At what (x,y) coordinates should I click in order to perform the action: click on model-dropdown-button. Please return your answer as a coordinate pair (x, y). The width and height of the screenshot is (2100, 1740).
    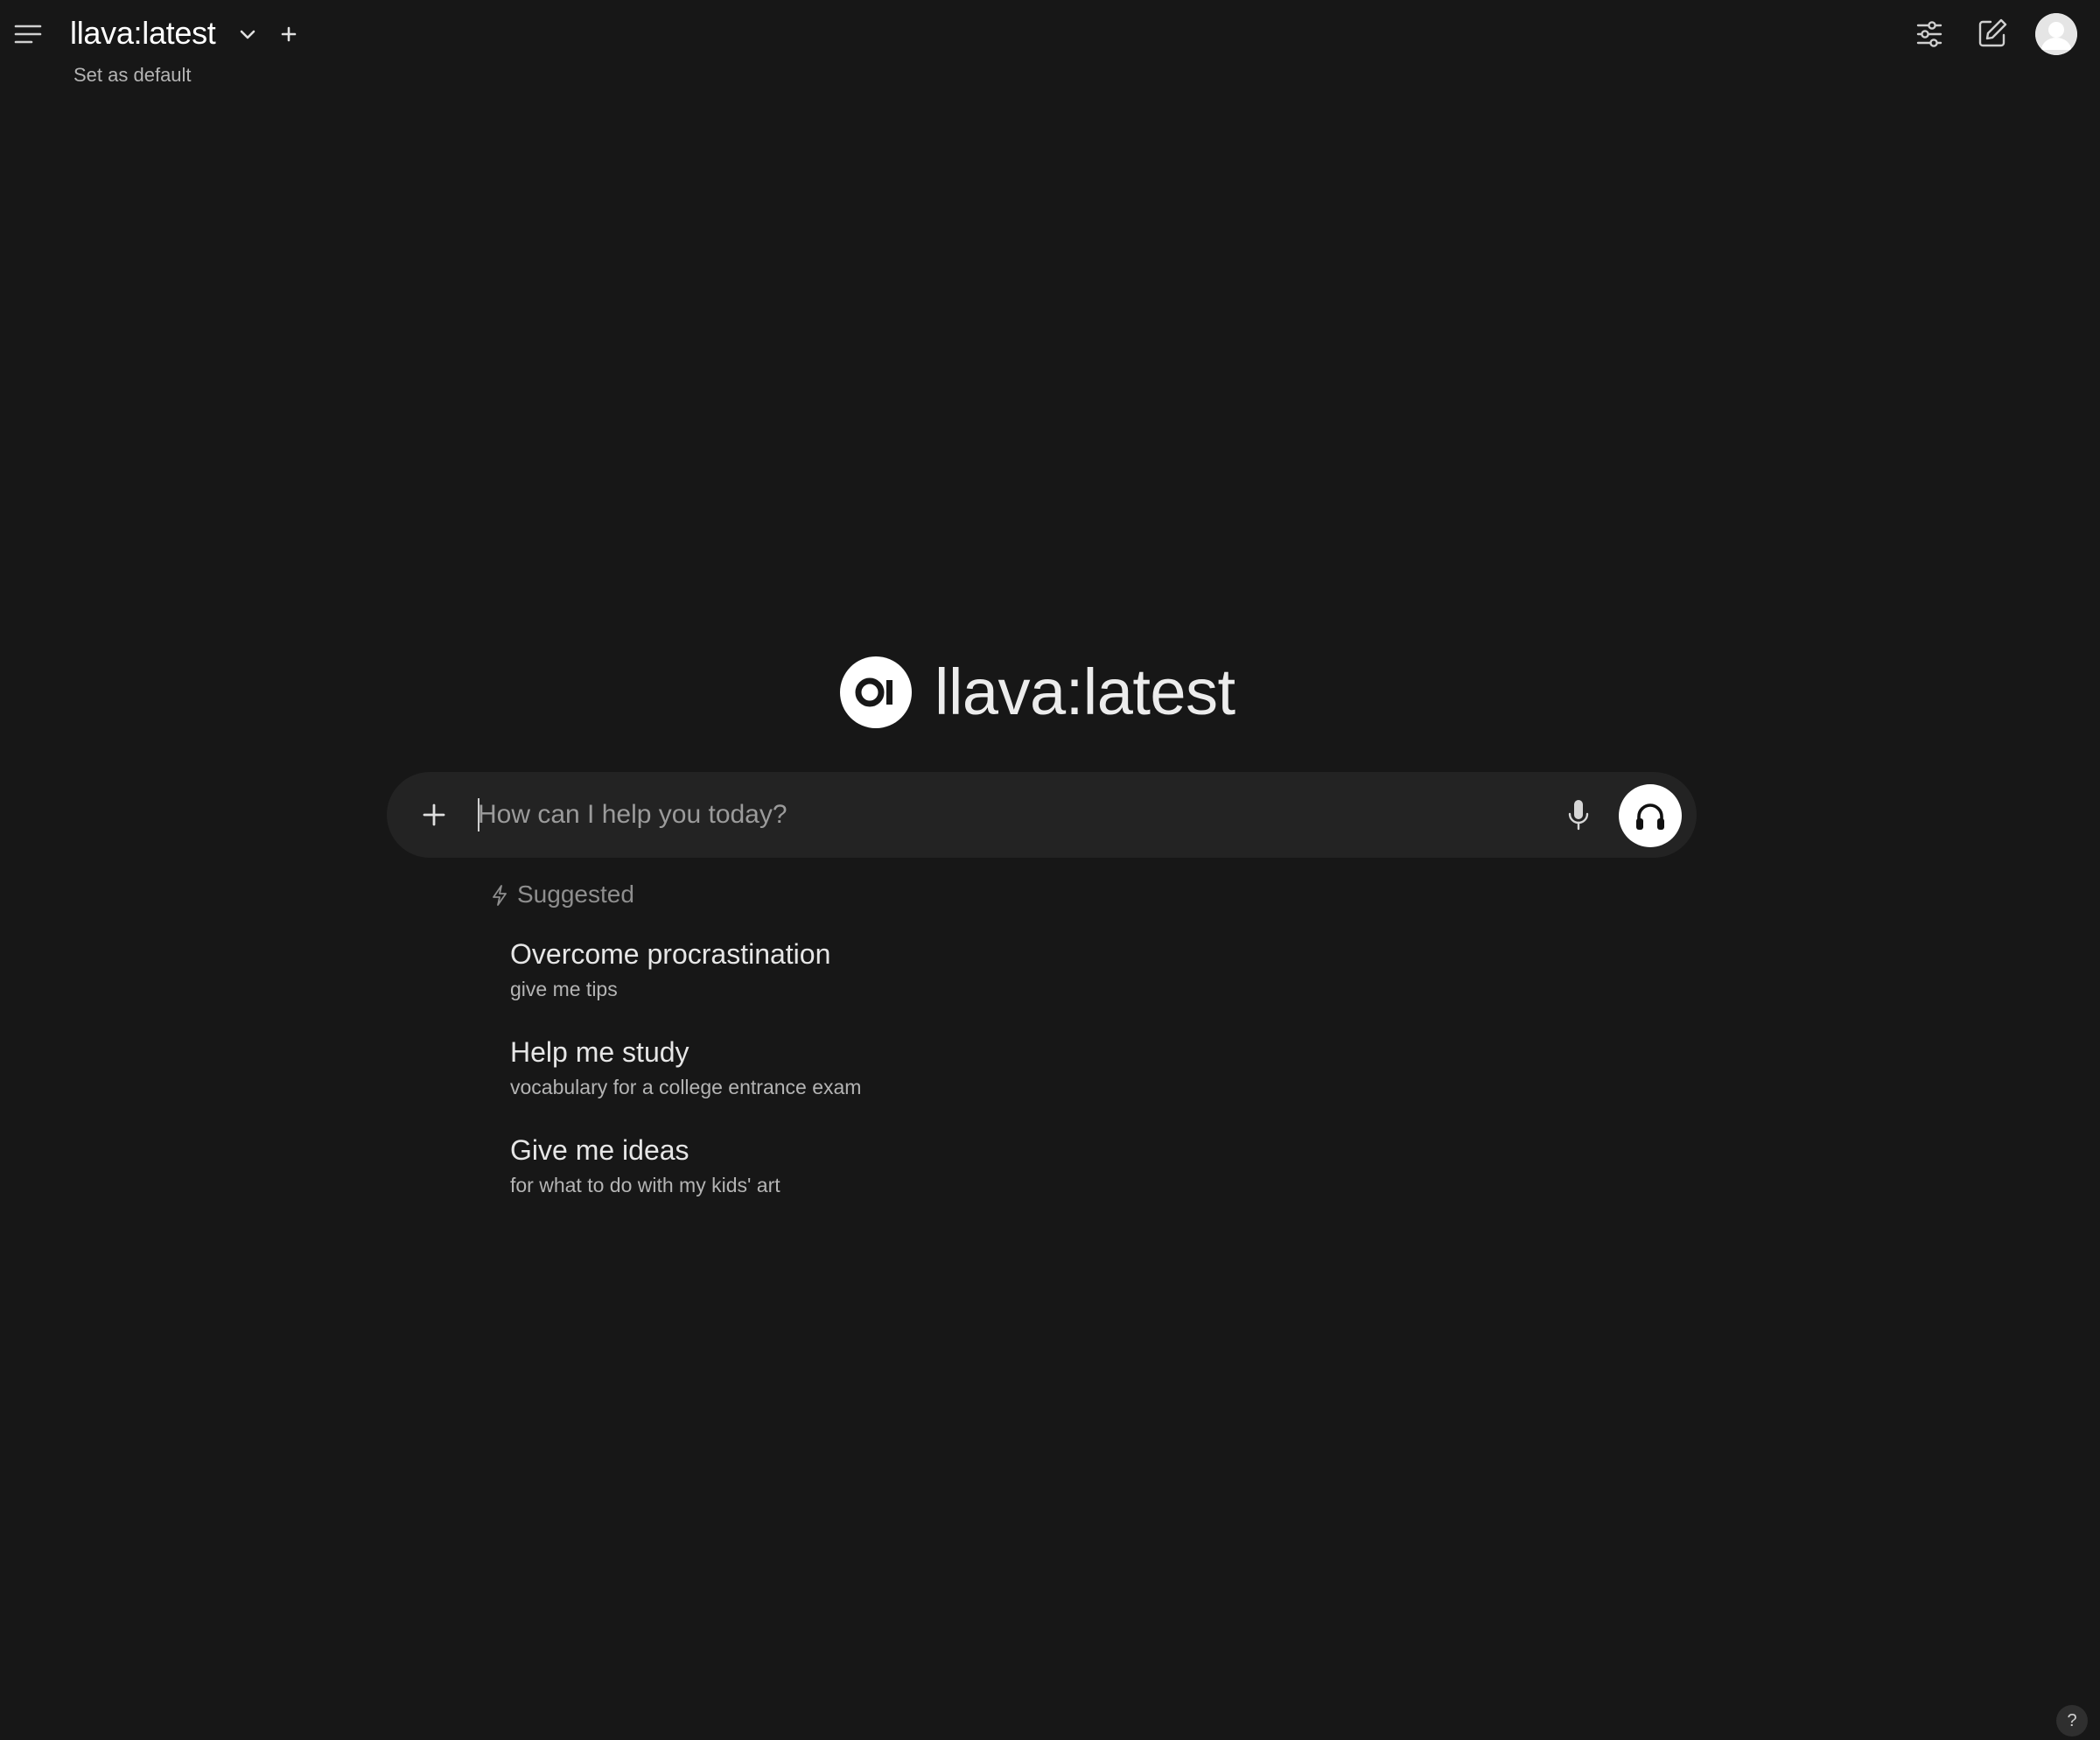
    Looking at the image, I should click on (247, 35).